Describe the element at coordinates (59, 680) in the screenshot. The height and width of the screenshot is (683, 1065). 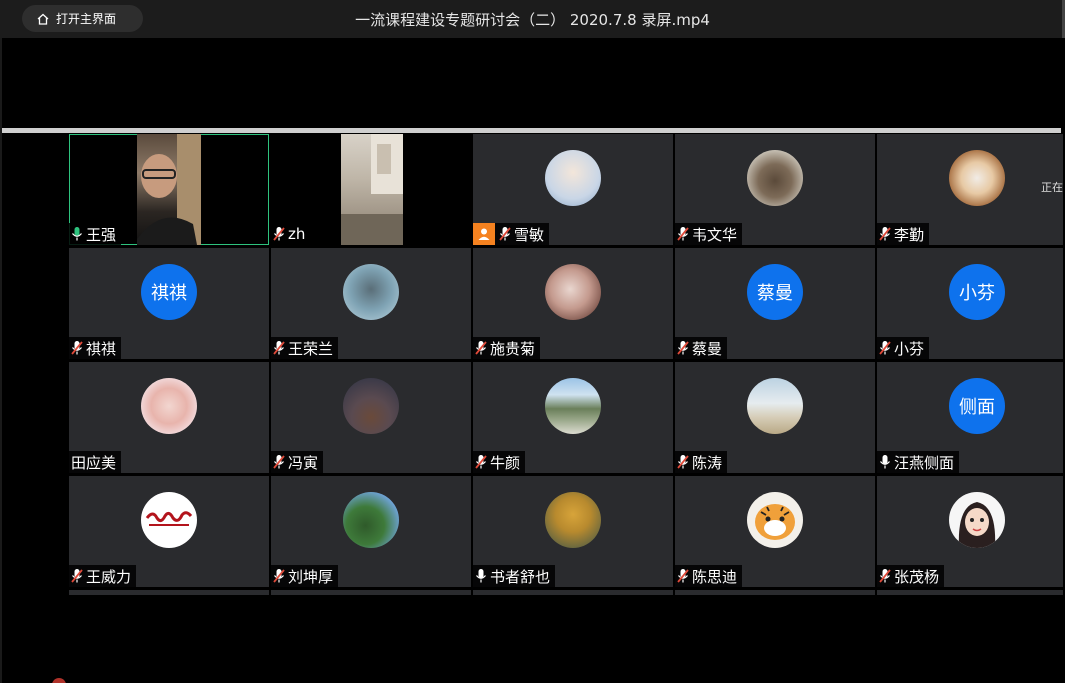
I see `record-indicator-icon` at that location.